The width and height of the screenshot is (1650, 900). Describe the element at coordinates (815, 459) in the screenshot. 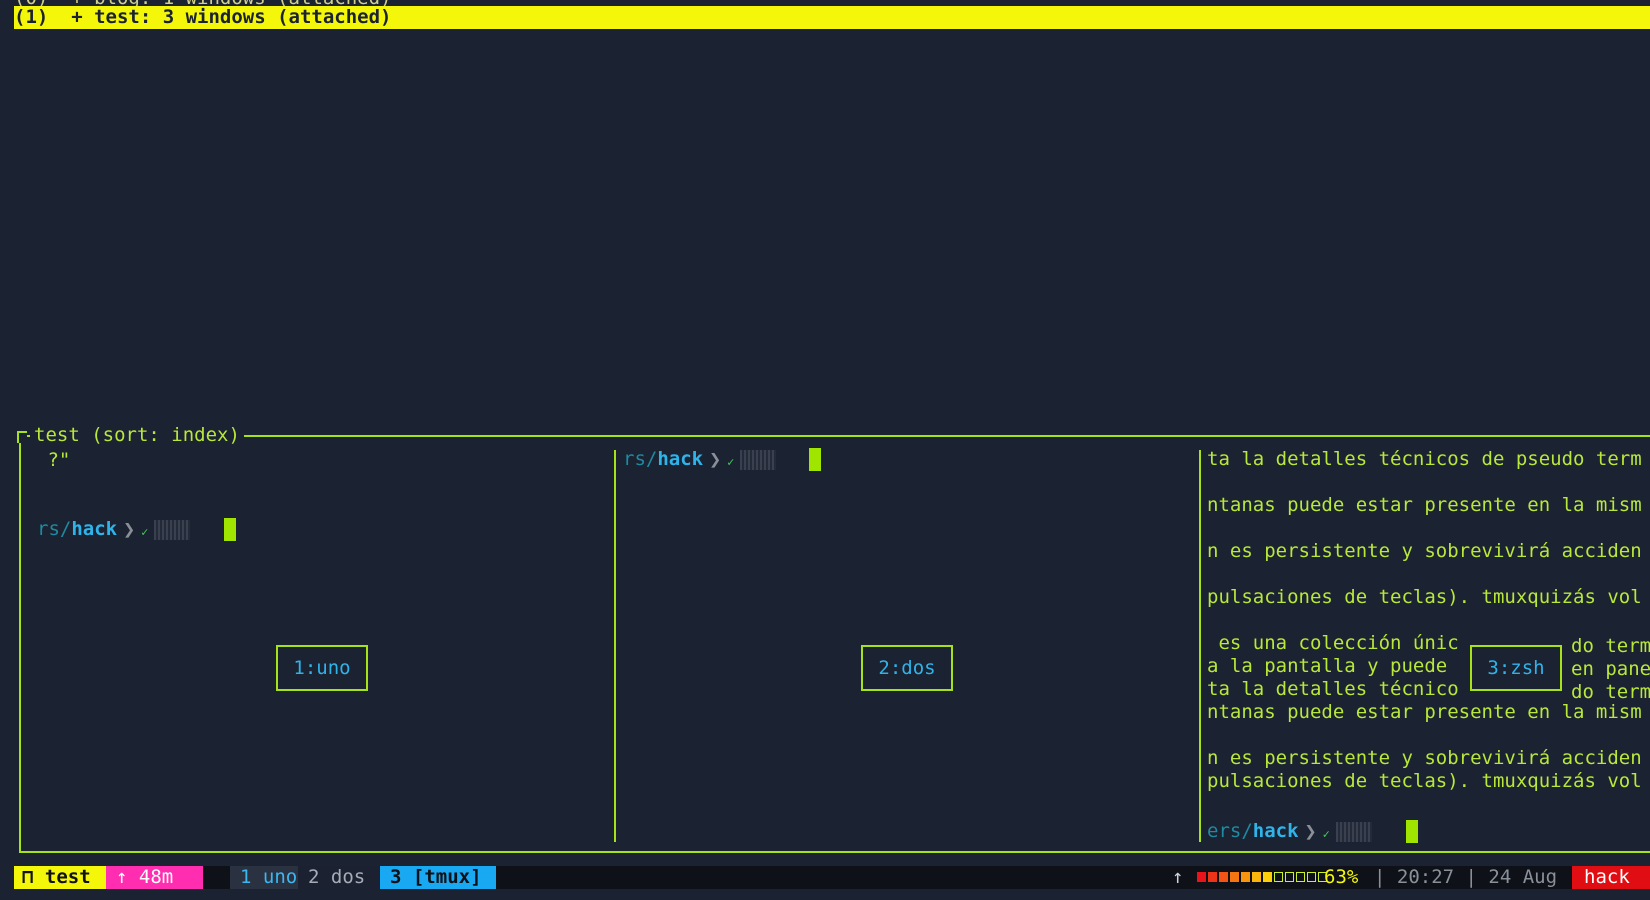

I see `pane2-cursor` at that location.